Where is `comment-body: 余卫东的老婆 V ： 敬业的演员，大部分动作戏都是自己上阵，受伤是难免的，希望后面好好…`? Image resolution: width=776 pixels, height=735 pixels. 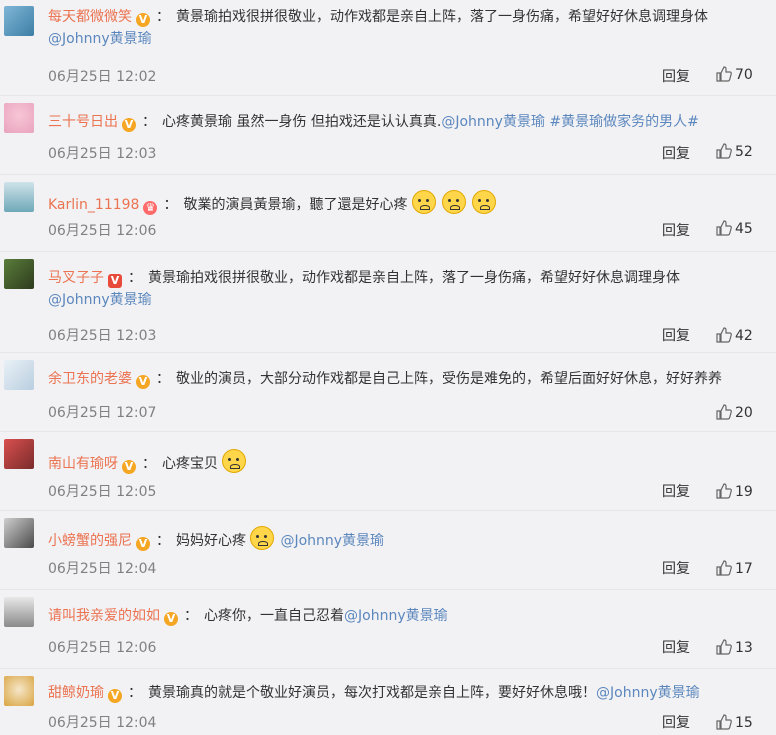 comment-body: 余卫东的老婆 V ： 敬业的演员，大部分动作戏都是自己上阵，受伤是难免的，希望后面好好… is located at coordinates (402, 379).